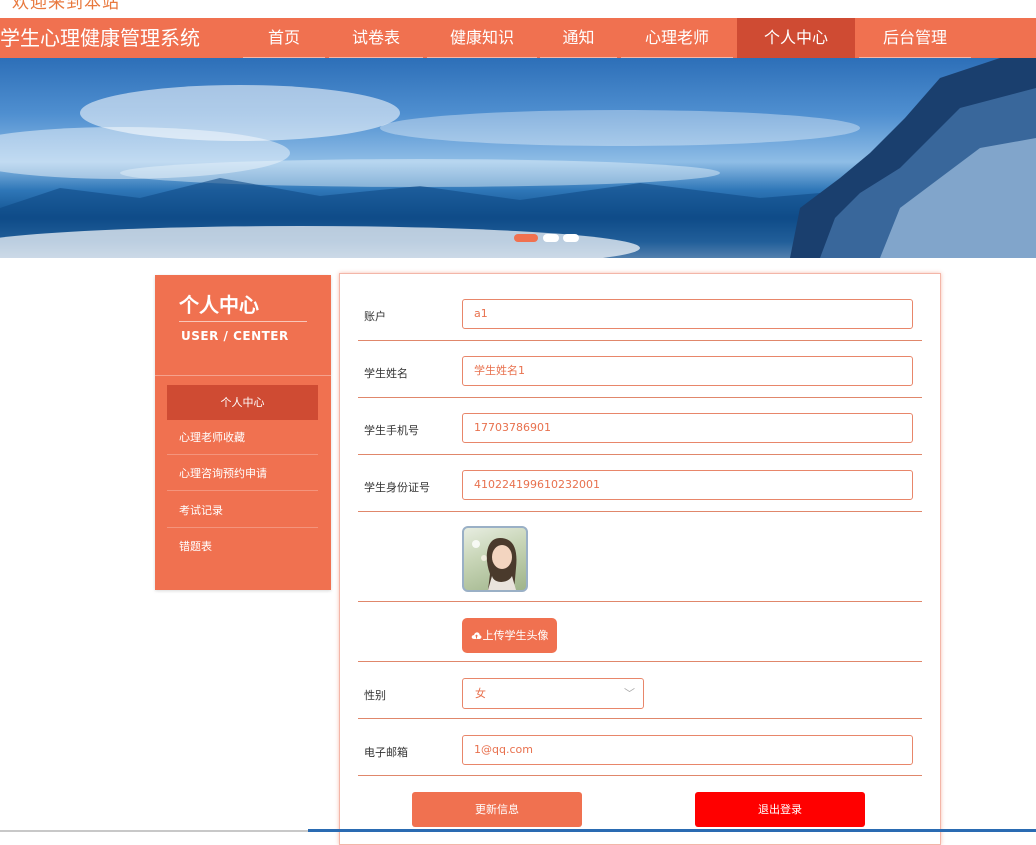  What do you see at coordinates (397, 487) in the screenshot?
I see `id-number-label: 学生身份证号` at bounding box center [397, 487].